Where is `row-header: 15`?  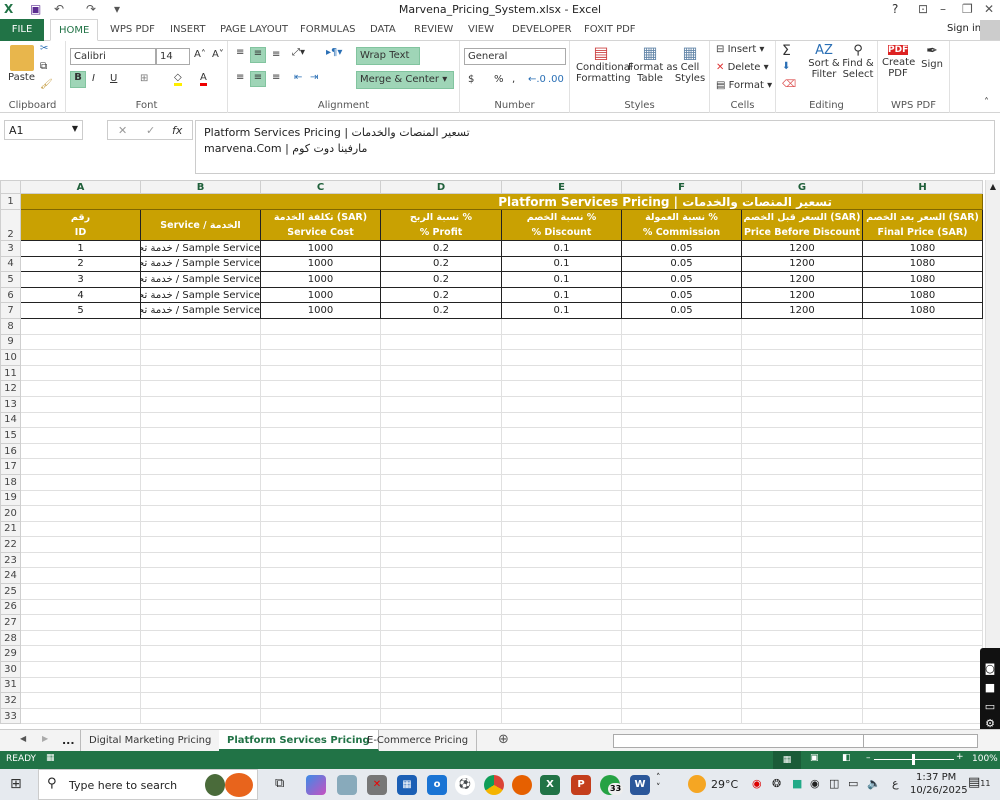 row-header: 15 is located at coordinates (10, 435).